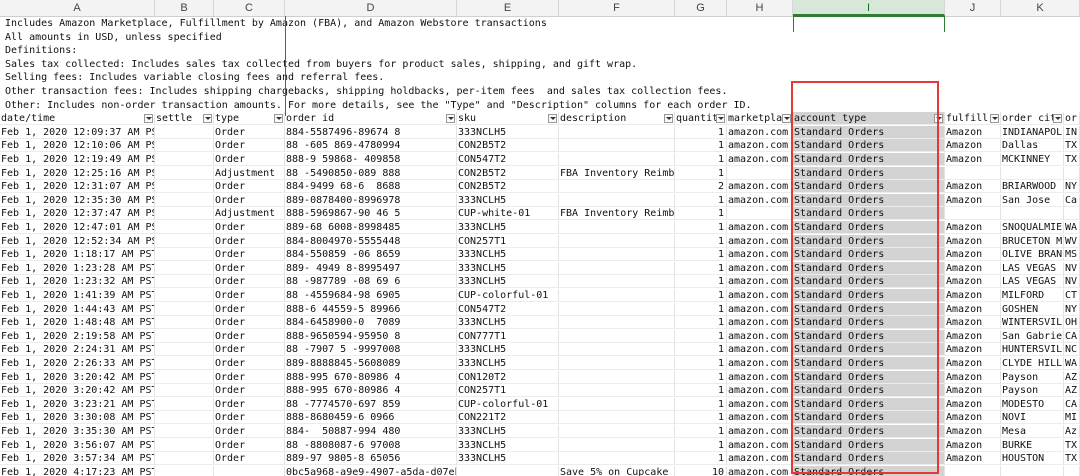 This screenshot has height=476, width=1080. What do you see at coordinates (371, 214) in the screenshot?
I see `table-cell: 888-5969867-90 46 5` at bounding box center [371, 214].